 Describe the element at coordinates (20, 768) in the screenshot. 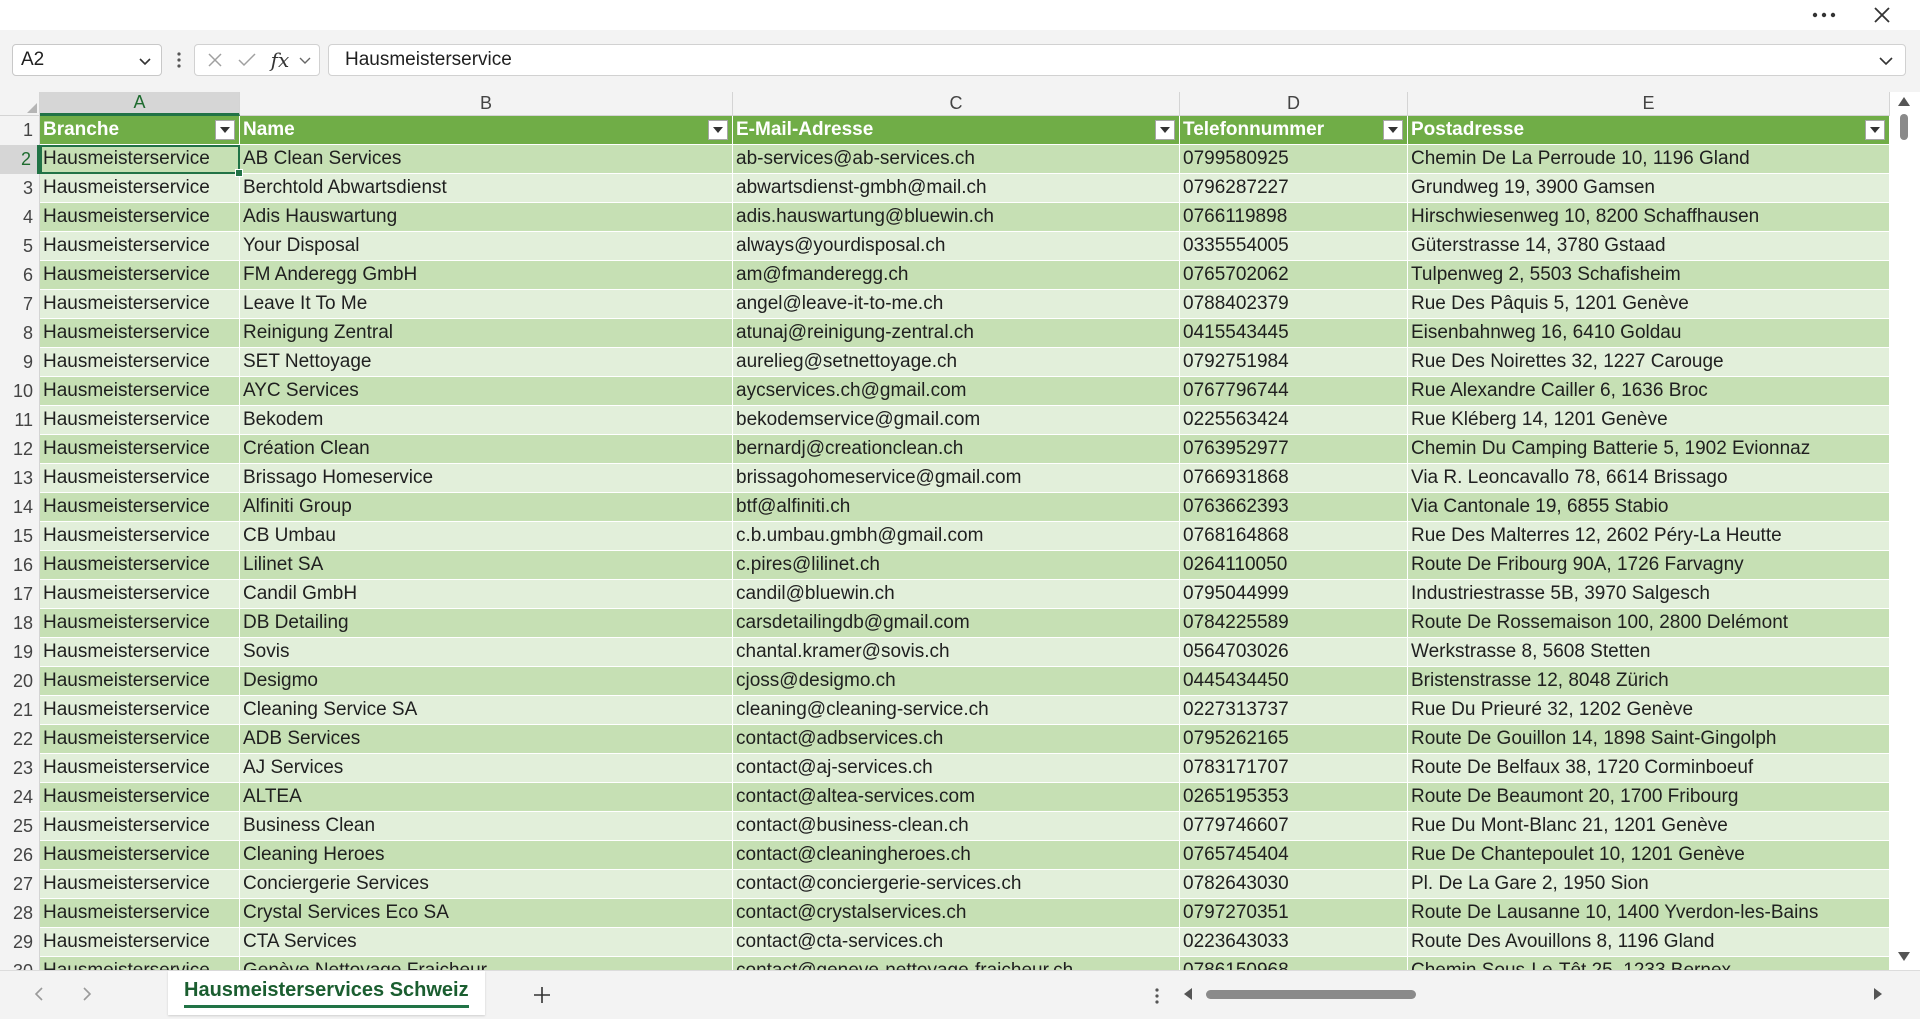

I see `row-header-23: 23` at that location.